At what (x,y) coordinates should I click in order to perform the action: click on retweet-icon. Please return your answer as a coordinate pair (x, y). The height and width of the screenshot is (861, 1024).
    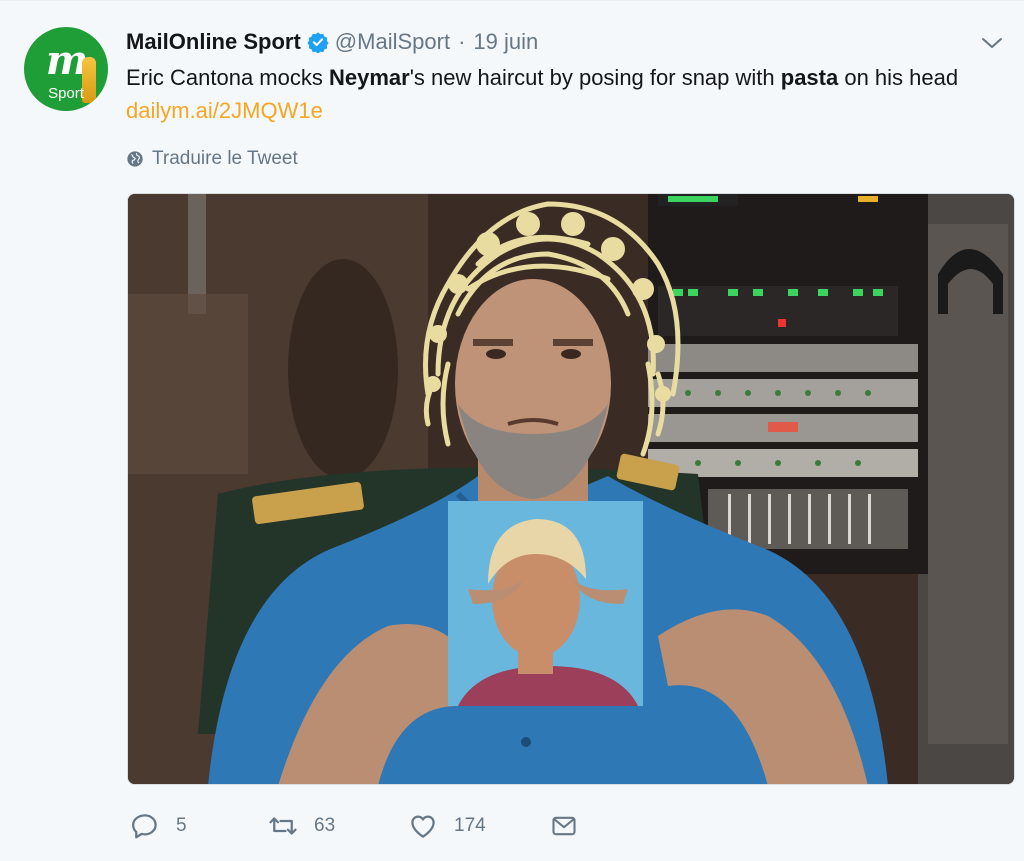
    Looking at the image, I should click on (283, 826).